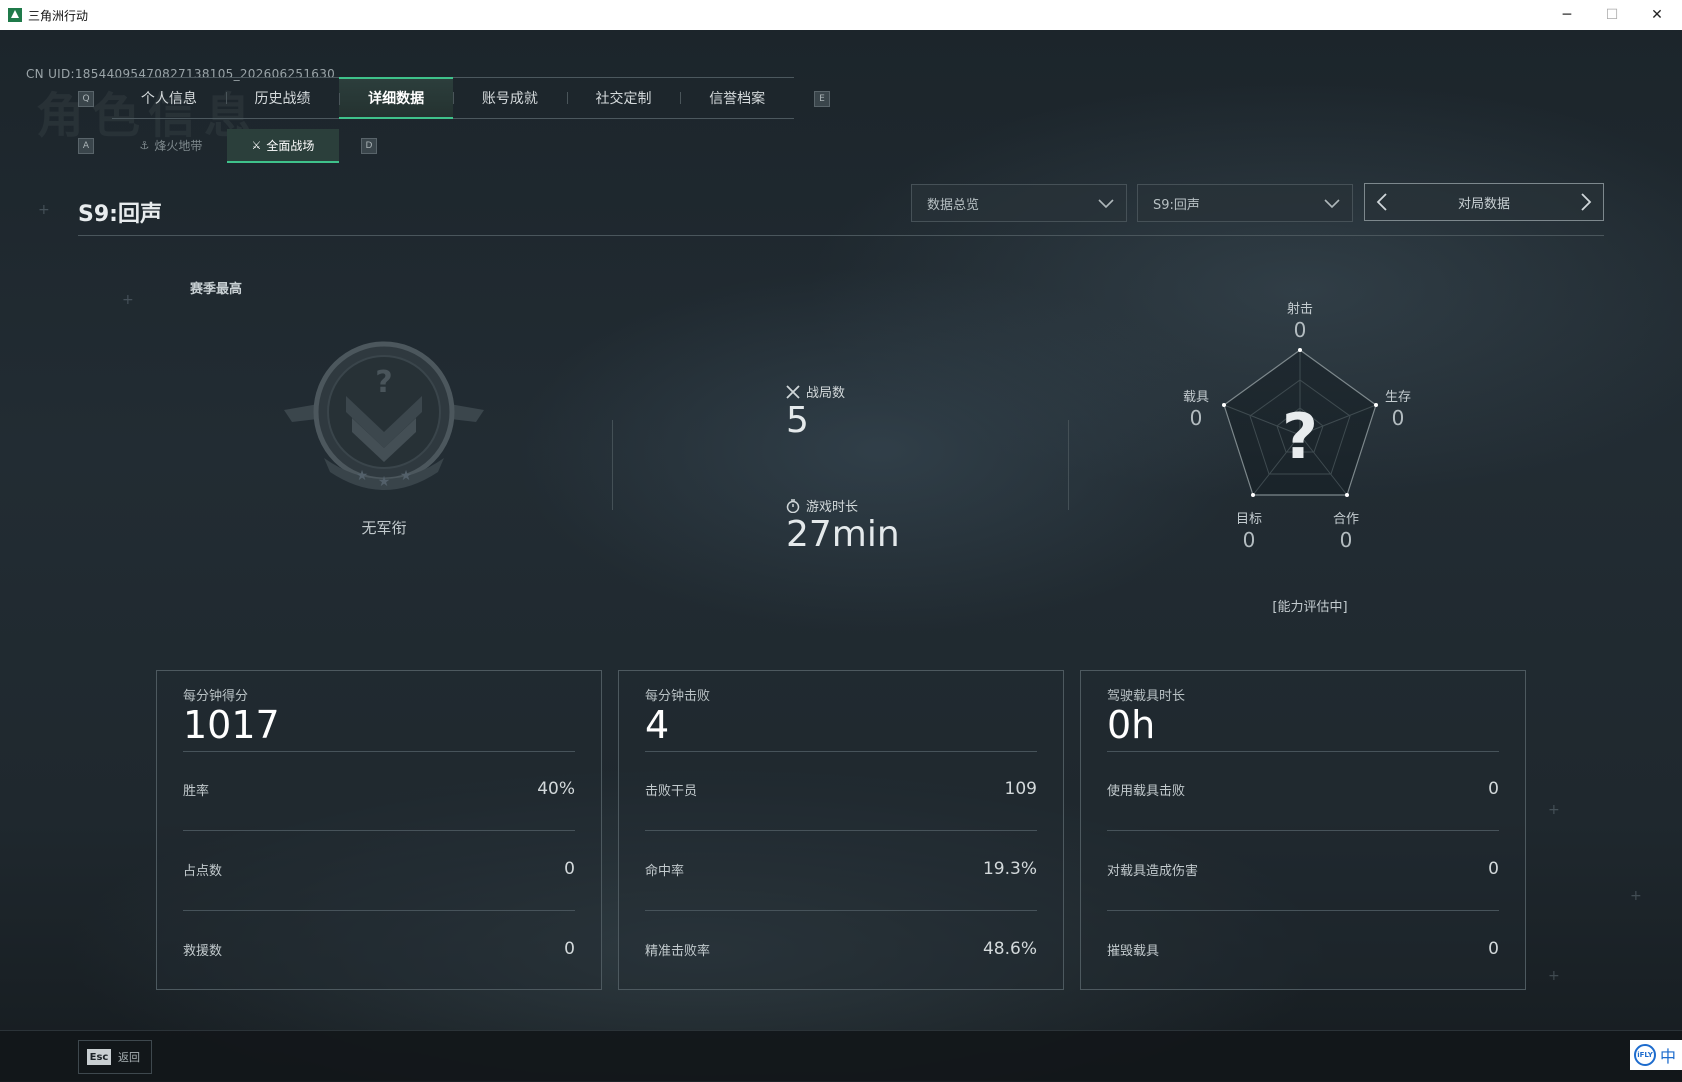  What do you see at coordinates (826, 393) in the screenshot?
I see `matches-label-text: 战局数` at bounding box center [826, 393].